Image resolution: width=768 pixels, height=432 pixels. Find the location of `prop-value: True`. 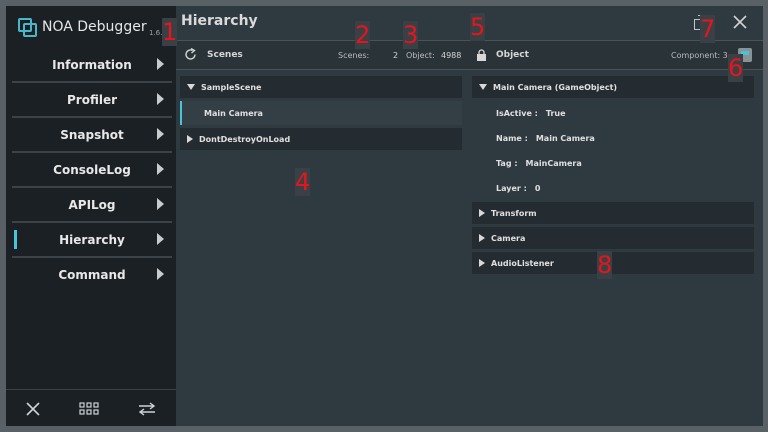

prop-value: True is located at coordinates (555, 113).